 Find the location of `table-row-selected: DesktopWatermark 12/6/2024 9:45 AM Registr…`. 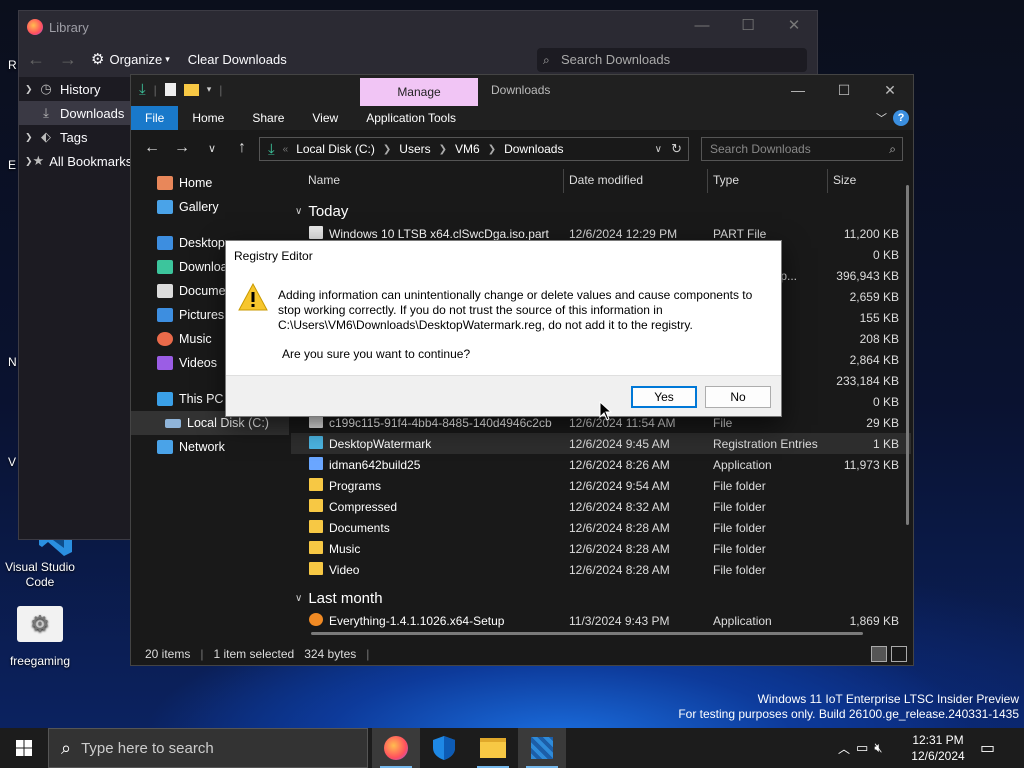

table-row-selected: DesktopWatermark 12/6/2024 9:45 AM Registr… is located at coordinates (601, 443).